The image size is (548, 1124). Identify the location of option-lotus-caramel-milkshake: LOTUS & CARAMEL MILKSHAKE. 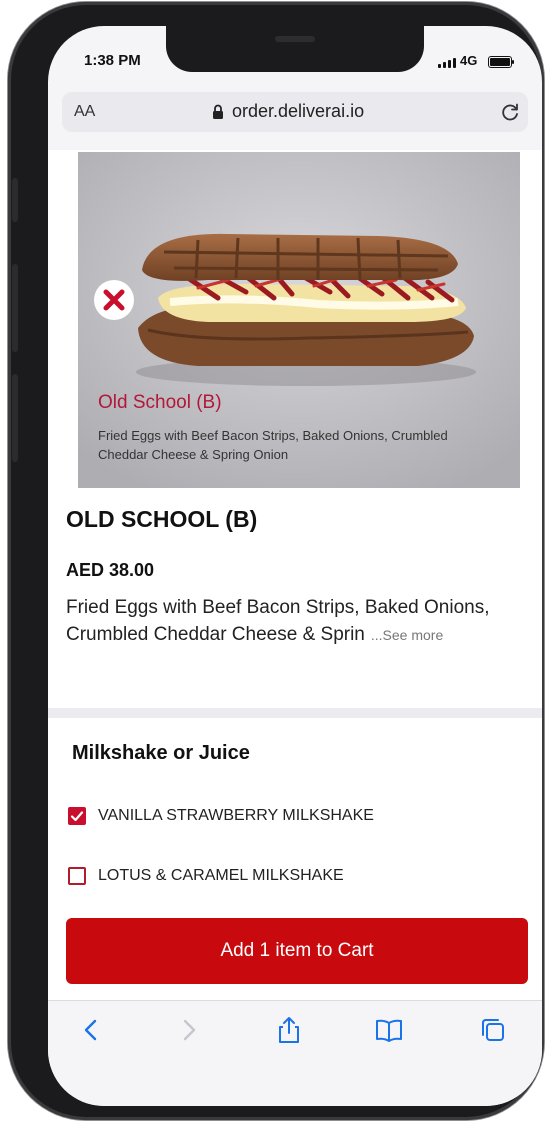
(206, 876).